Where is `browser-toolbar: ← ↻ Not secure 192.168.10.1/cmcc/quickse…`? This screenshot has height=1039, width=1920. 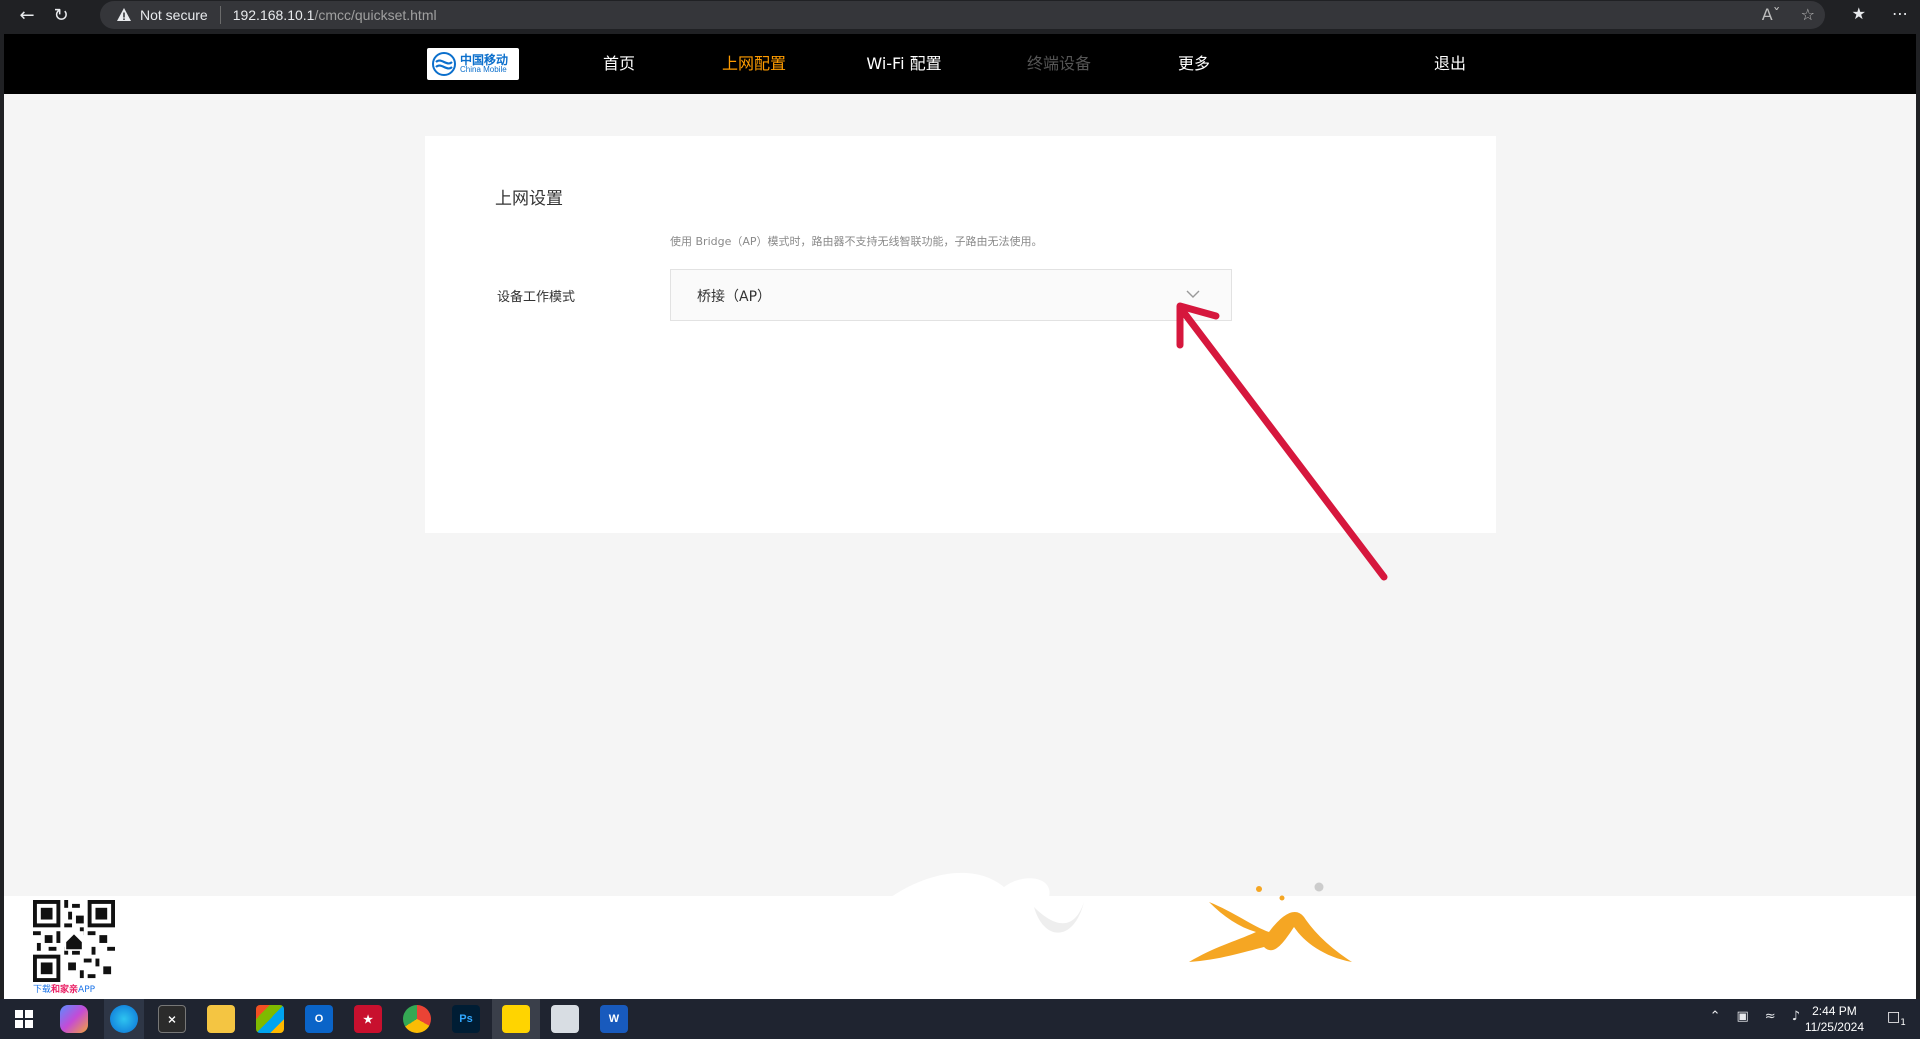 browser-toolbar: ← ↻ Not secure 192.168.10.1/cmcc/quickse… is located at coordinates (960, 15).